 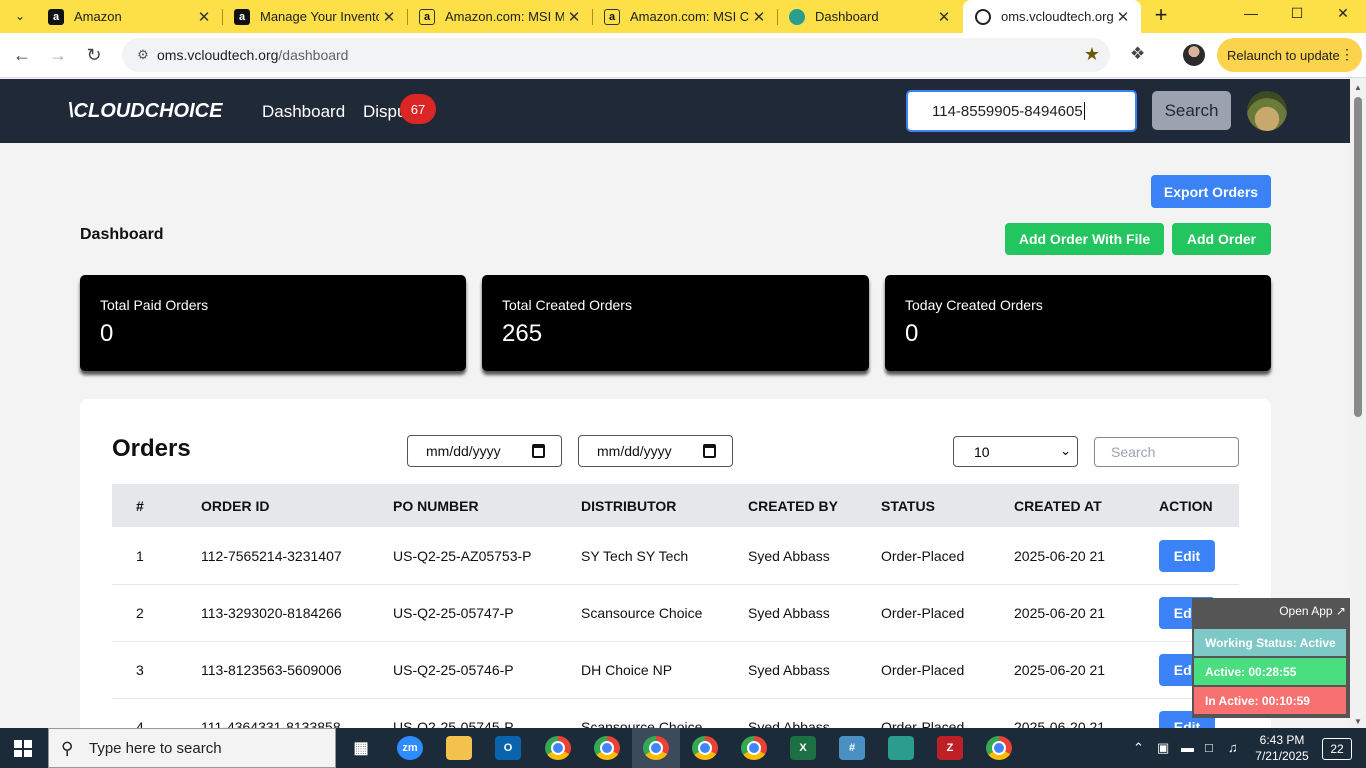 What do you see at coordinates (1209, 747) in the screenshot?
I see `network-icon: □` at bounding box center [1209, 747].